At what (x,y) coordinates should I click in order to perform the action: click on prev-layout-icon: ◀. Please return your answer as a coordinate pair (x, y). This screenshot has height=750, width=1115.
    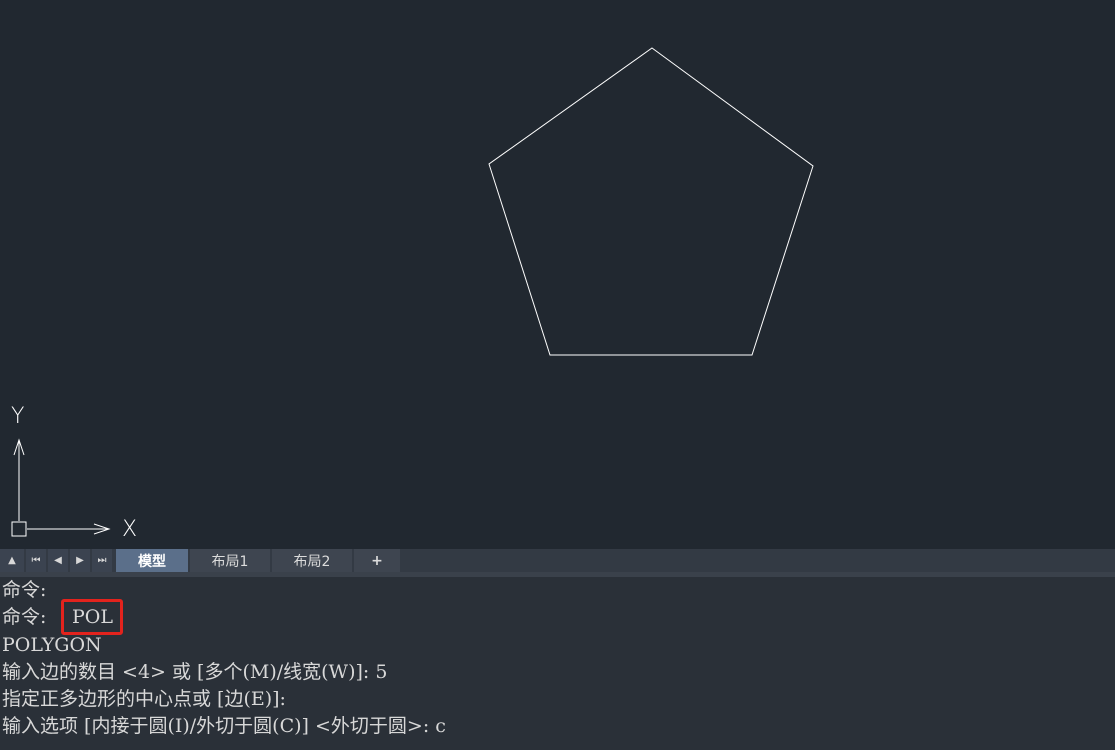
    Looking at the image, I should click on (58, 560).